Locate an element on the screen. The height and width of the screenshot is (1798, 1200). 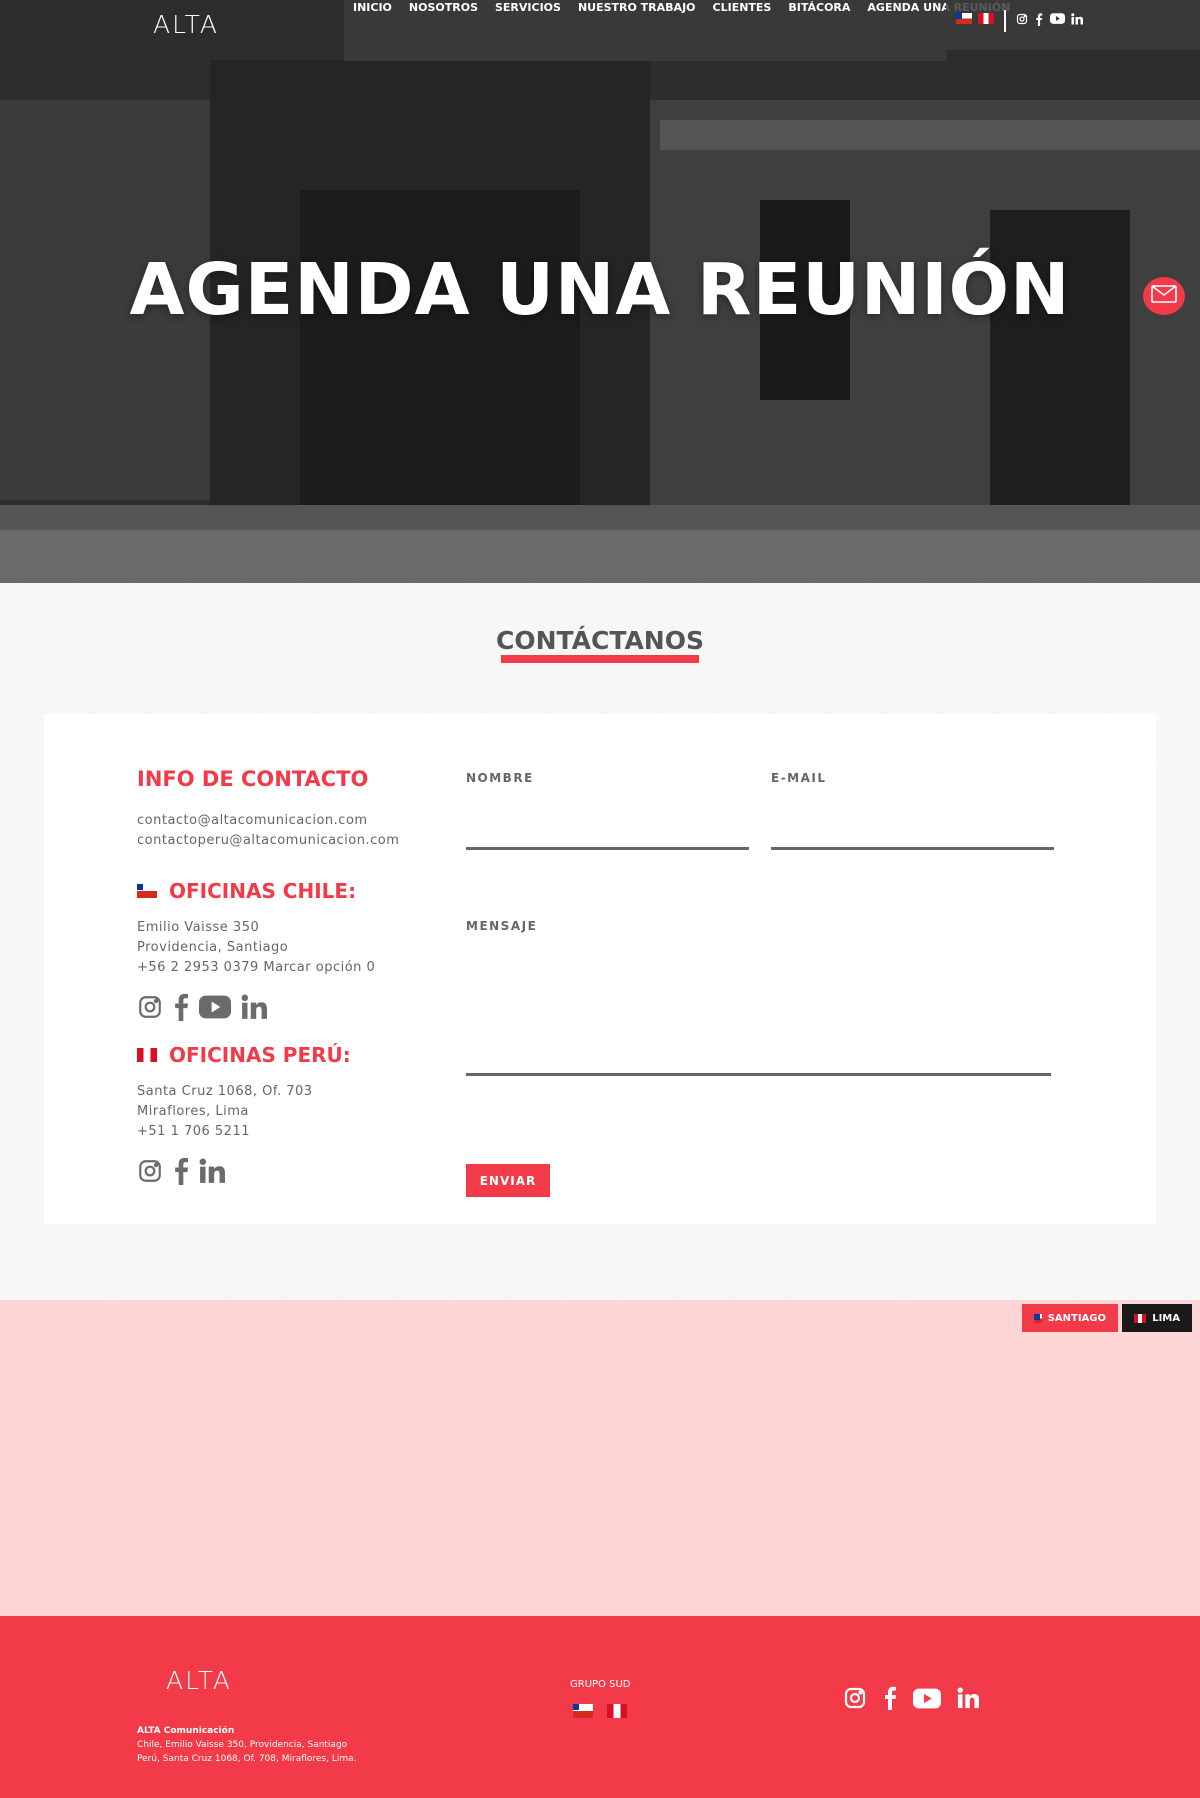
peru-address-line: Santa Cruz 1068, Of. 703 is located at coordinates (225, 1091).